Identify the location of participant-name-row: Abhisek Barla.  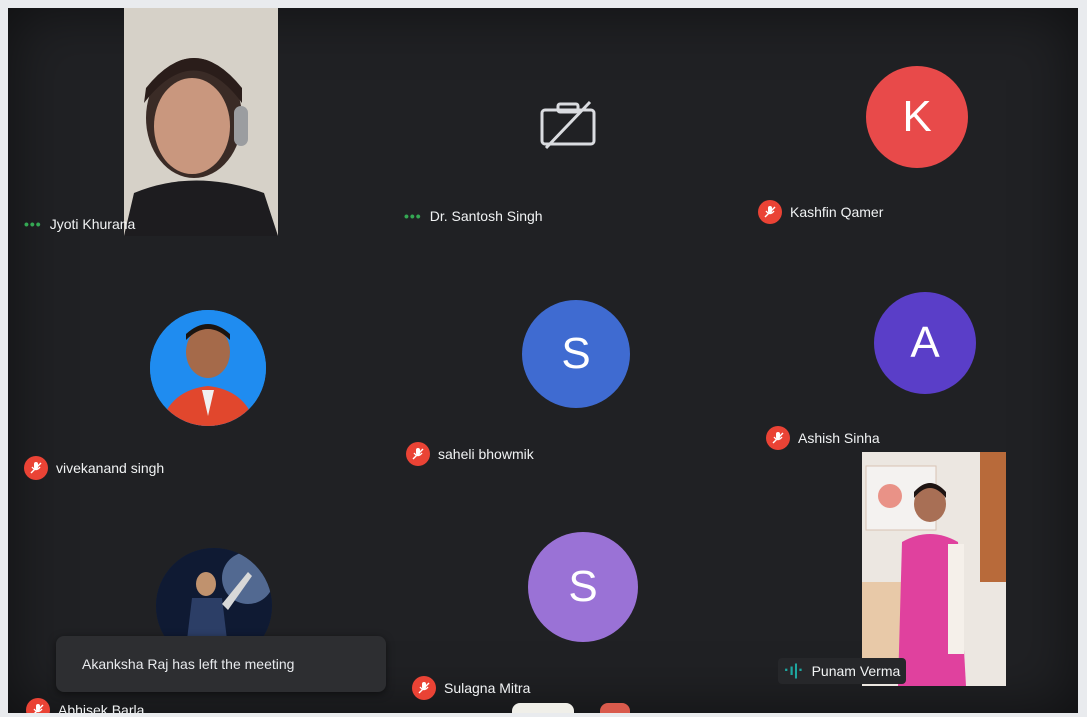
(85, 705).